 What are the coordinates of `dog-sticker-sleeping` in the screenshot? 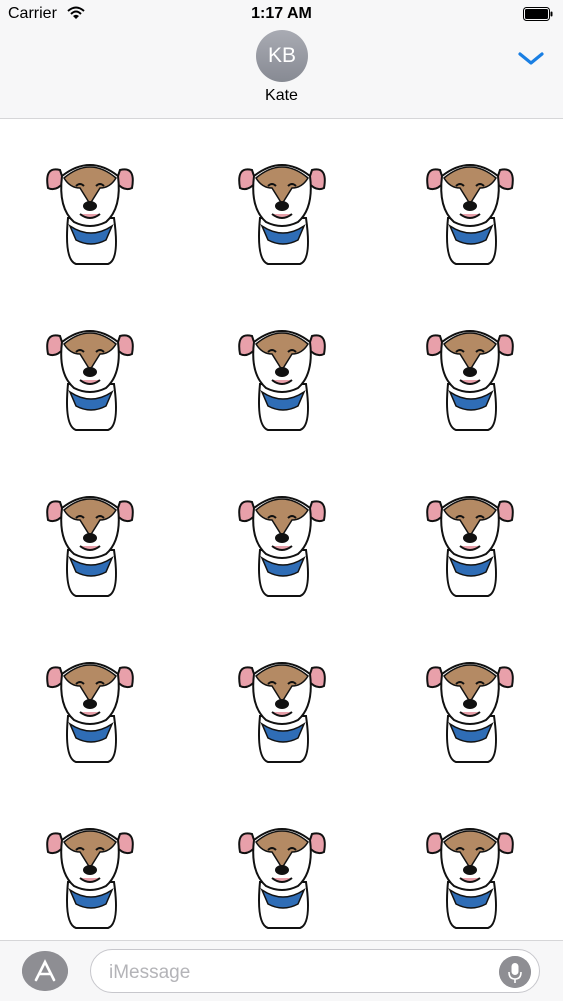 It's located at (282, 208).